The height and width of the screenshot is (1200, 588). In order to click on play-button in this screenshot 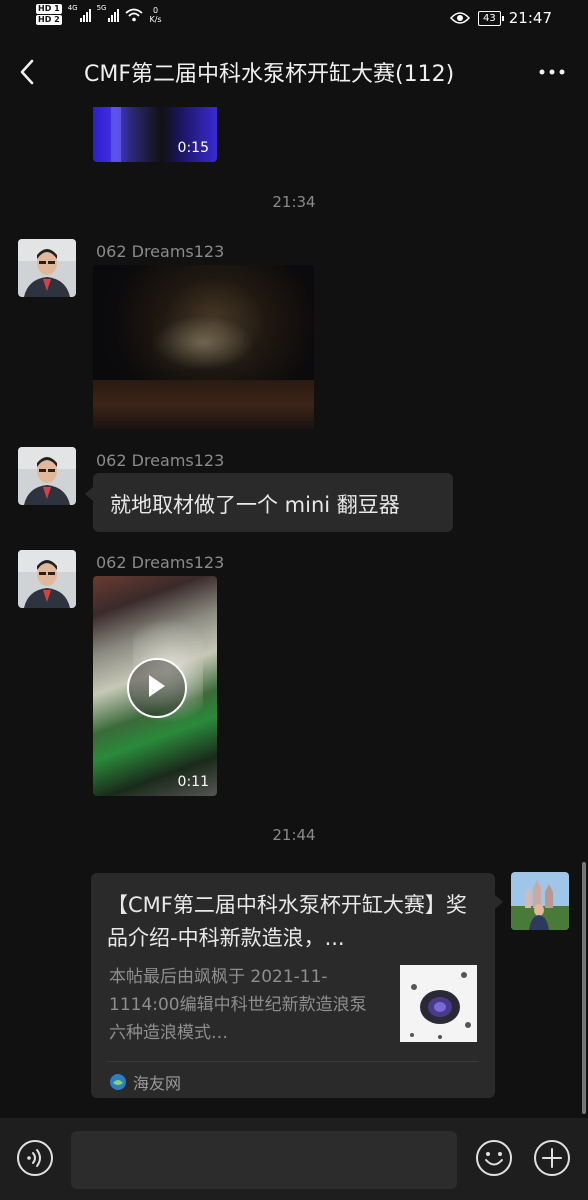, I will do `click(157, 688)`.